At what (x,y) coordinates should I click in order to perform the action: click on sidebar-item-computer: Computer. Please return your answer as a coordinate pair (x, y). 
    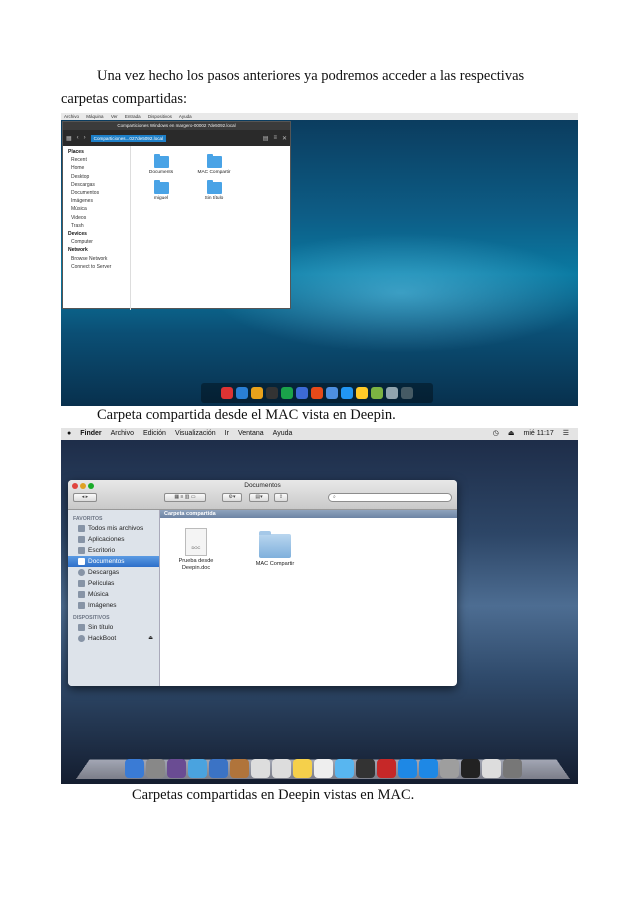
    Looking at the image, I should click on (99, 242).